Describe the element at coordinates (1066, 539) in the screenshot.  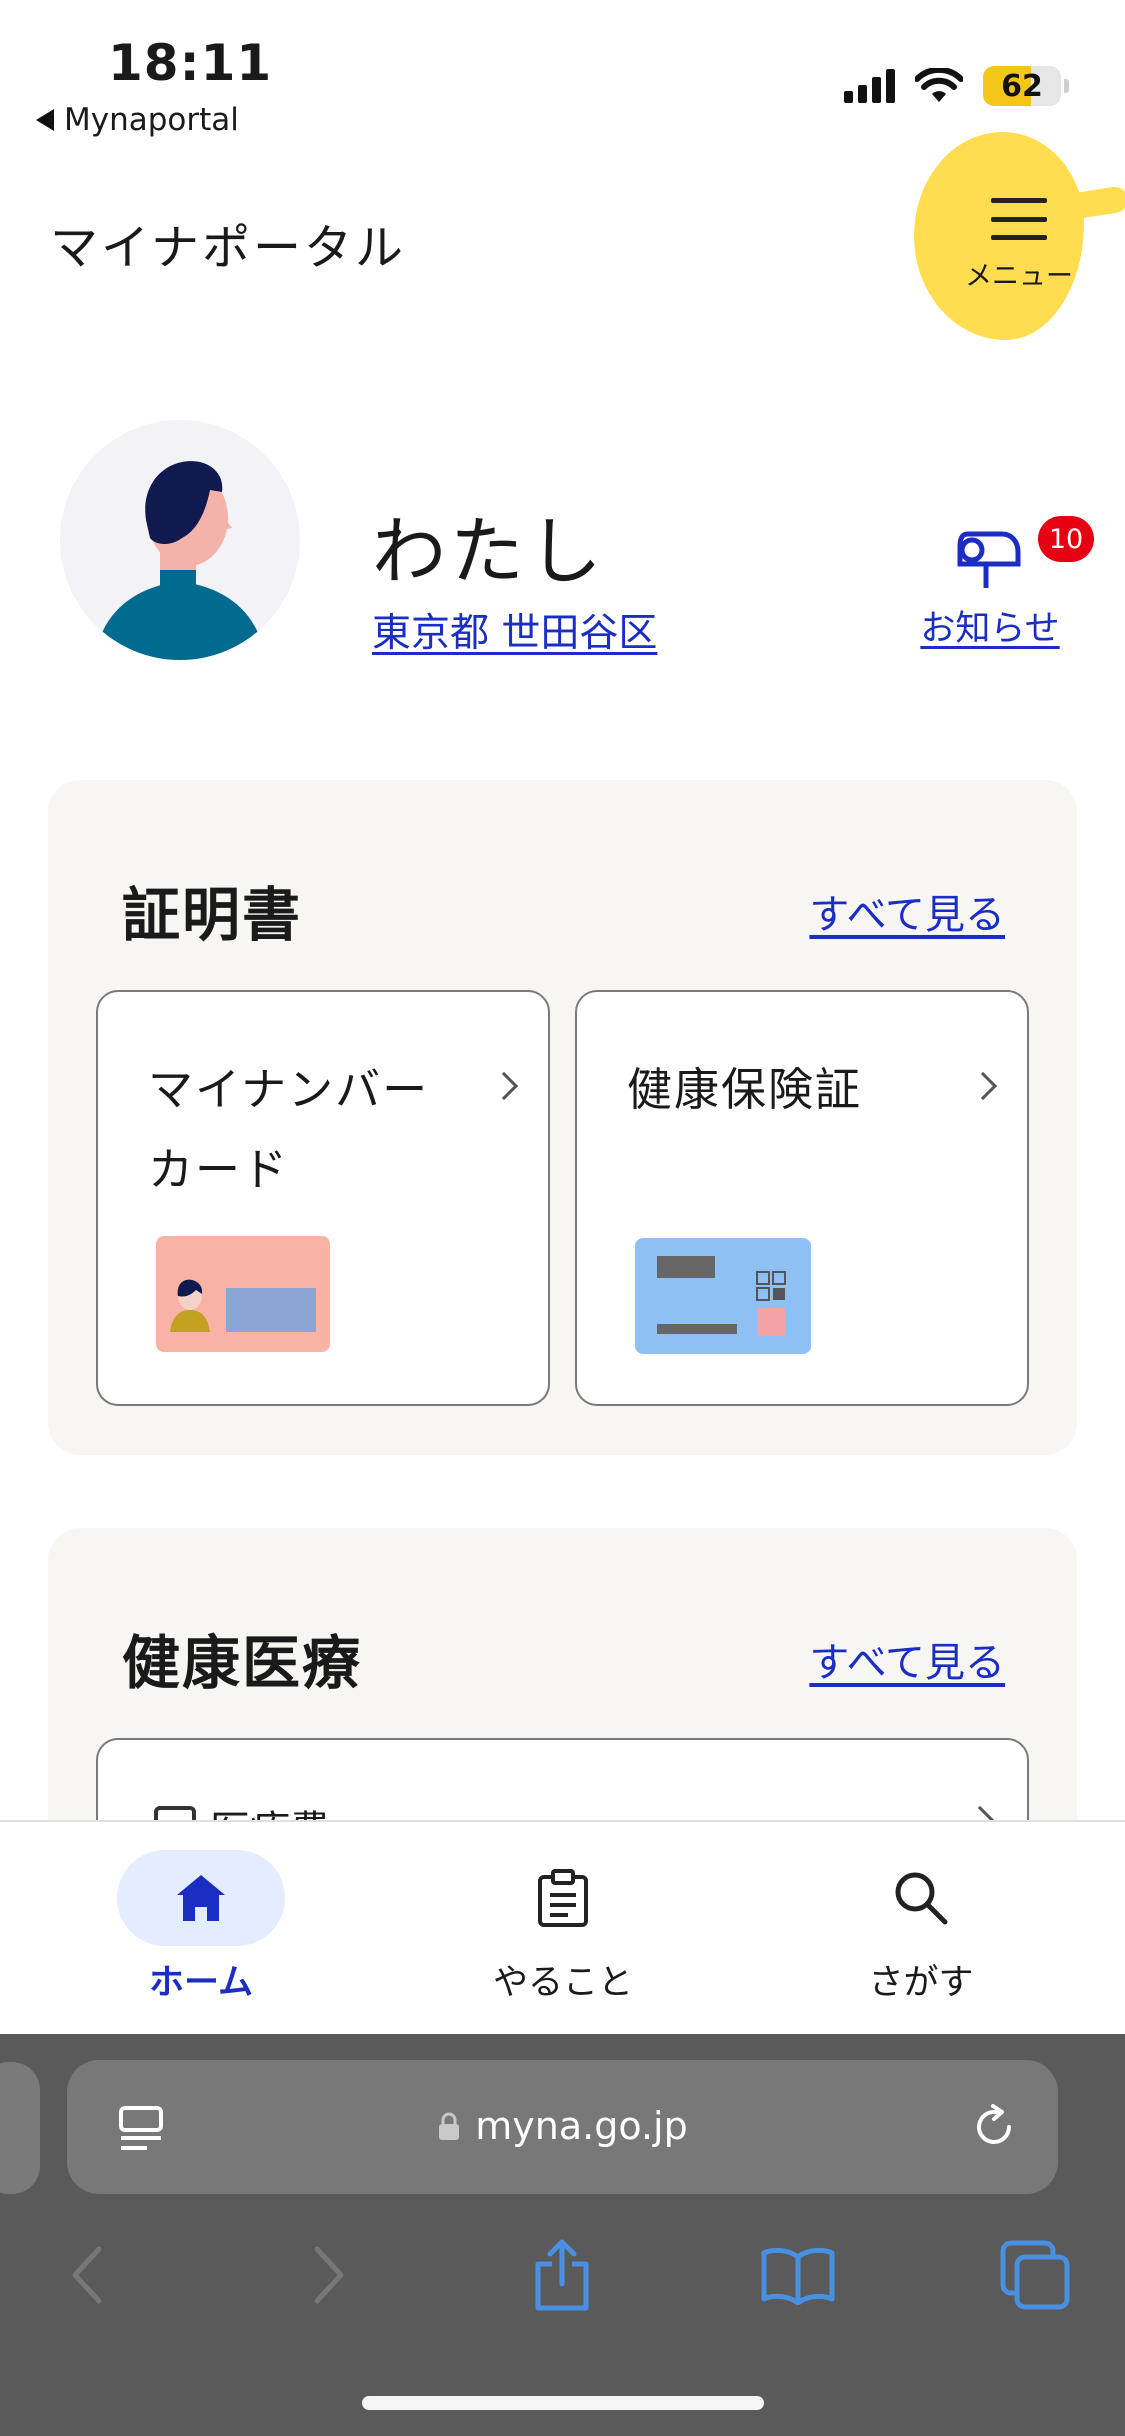
I see `notification-count-badge: 10` at that location.